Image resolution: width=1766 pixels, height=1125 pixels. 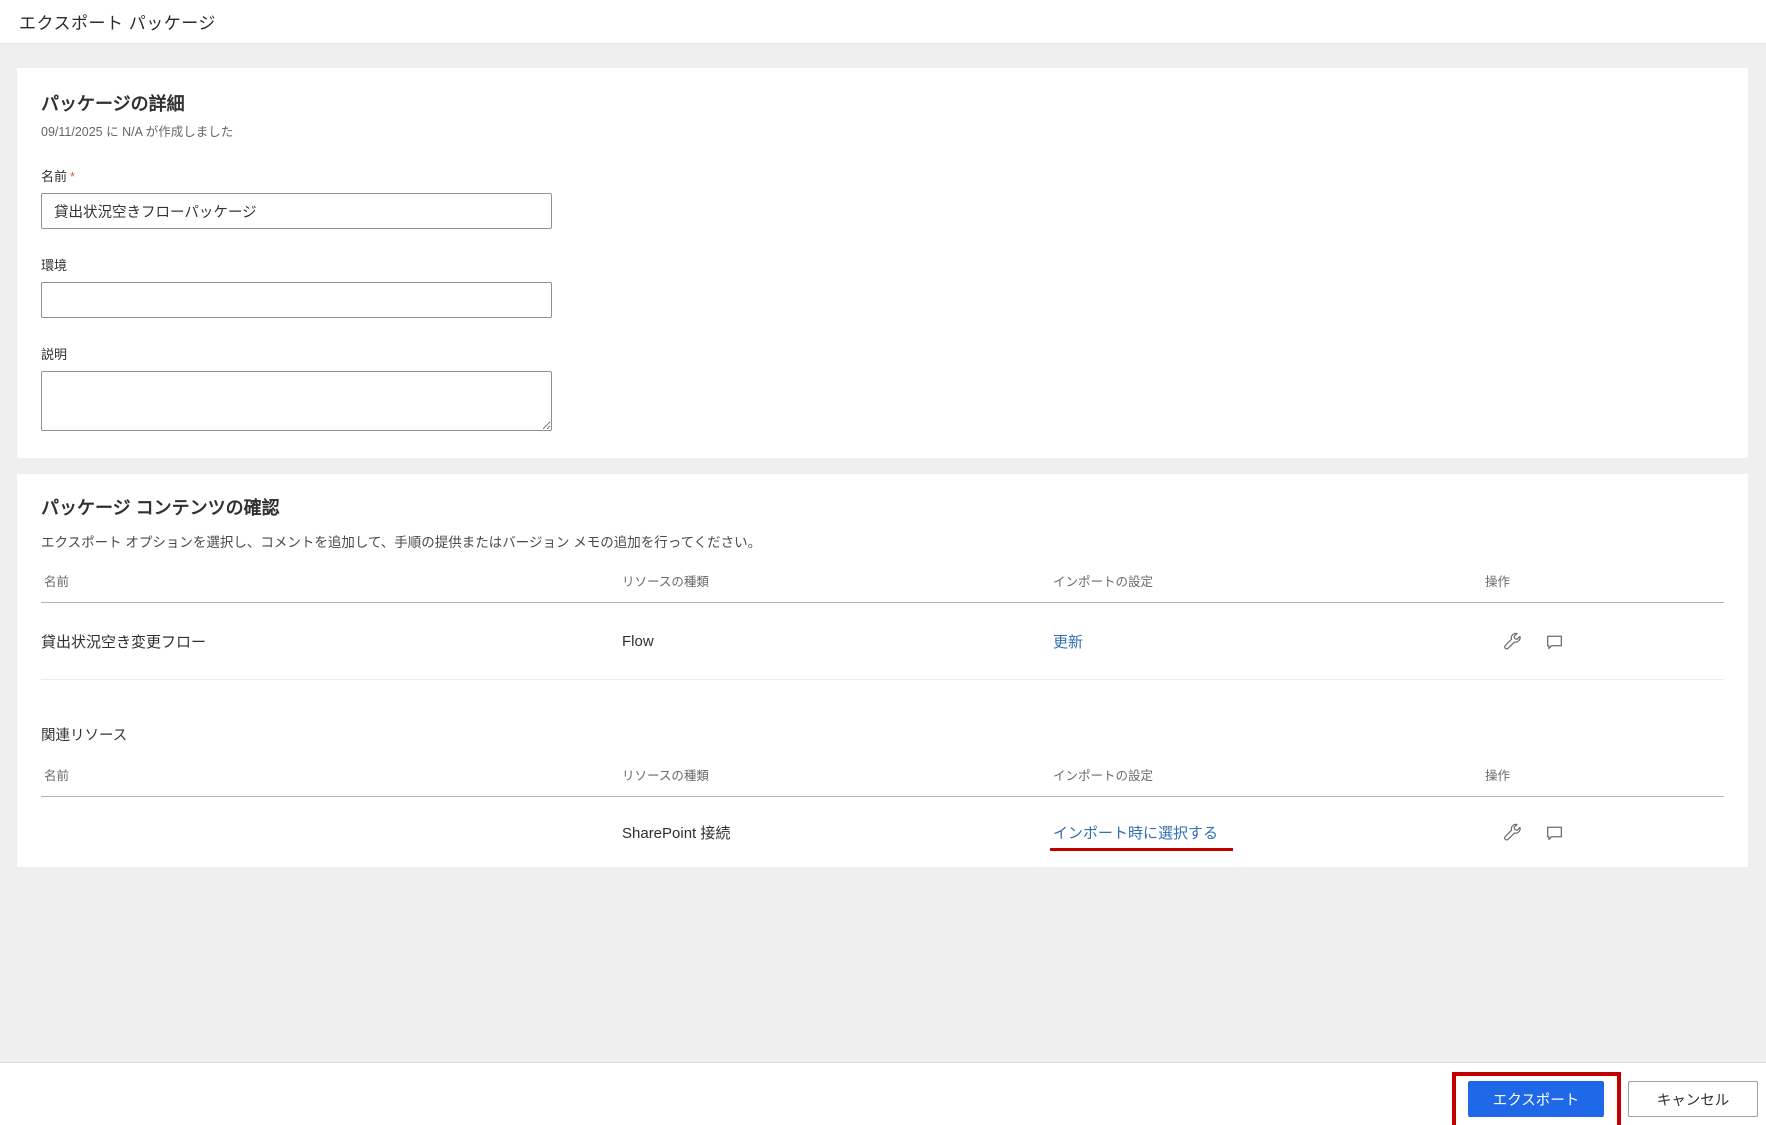 What do you see at coordinates (1068, 642) in the screenshot?
I see `import-setup-link: 更新` at bounding box center [1068, 642].